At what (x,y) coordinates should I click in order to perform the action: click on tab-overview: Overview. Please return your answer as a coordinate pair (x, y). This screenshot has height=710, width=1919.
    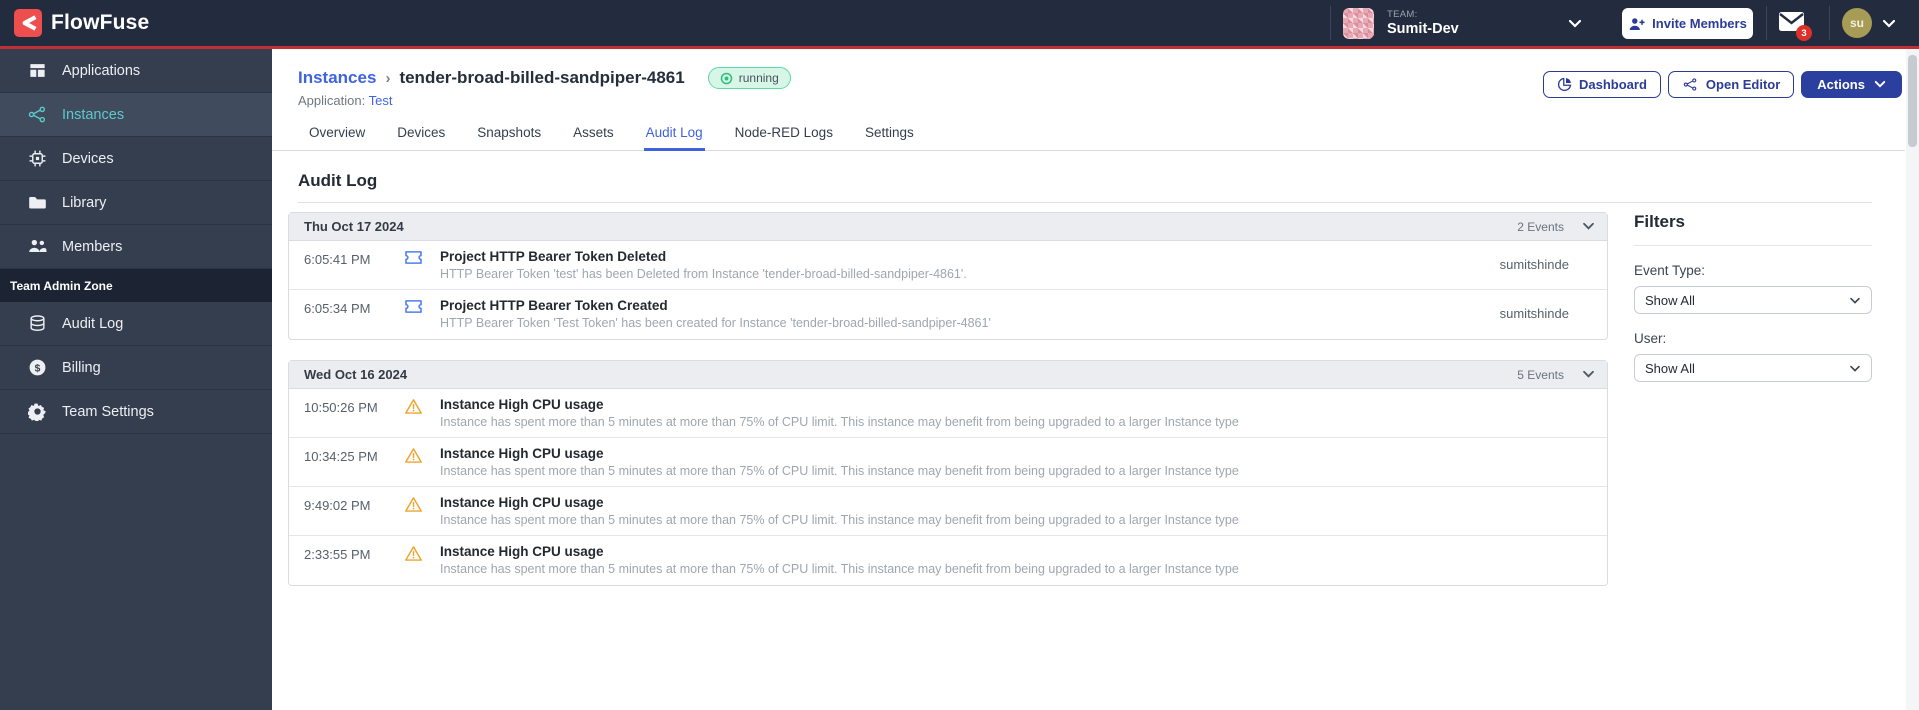
    Looking at the image, I should click on (337, 137).